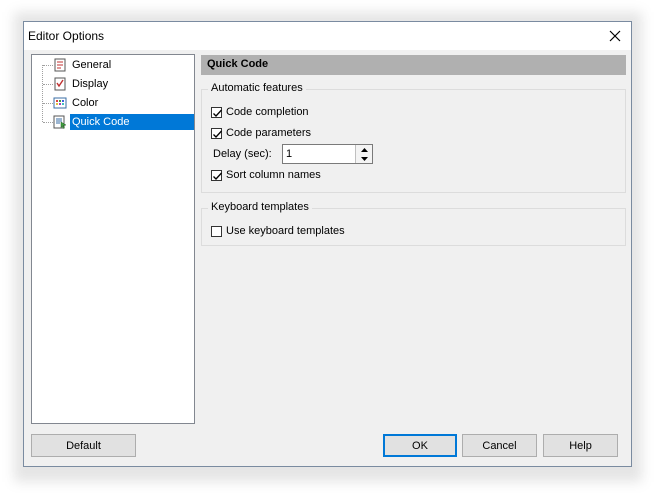 The image size is (658, 493). Describe the element at coordinates (289, 154) in the screenshot. I see `delay-value: 1` at that location.